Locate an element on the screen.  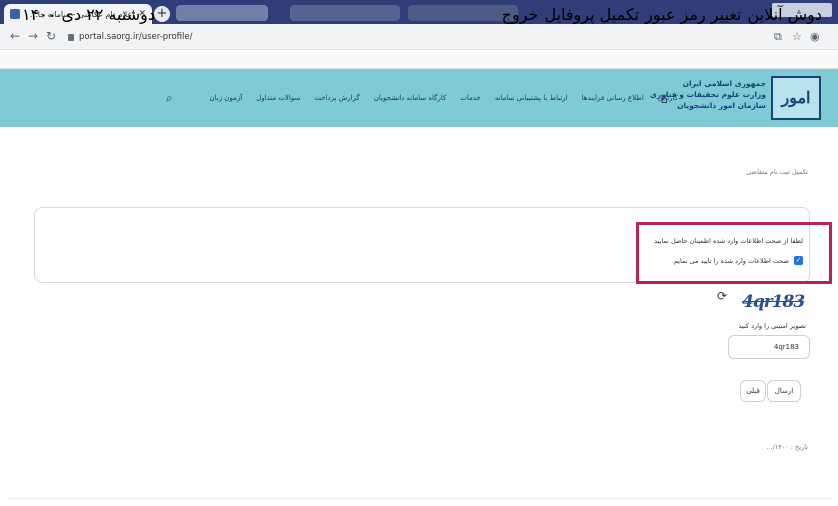
top-link-profile: تکمیل پروفایل is located at coordinates (591, 14).